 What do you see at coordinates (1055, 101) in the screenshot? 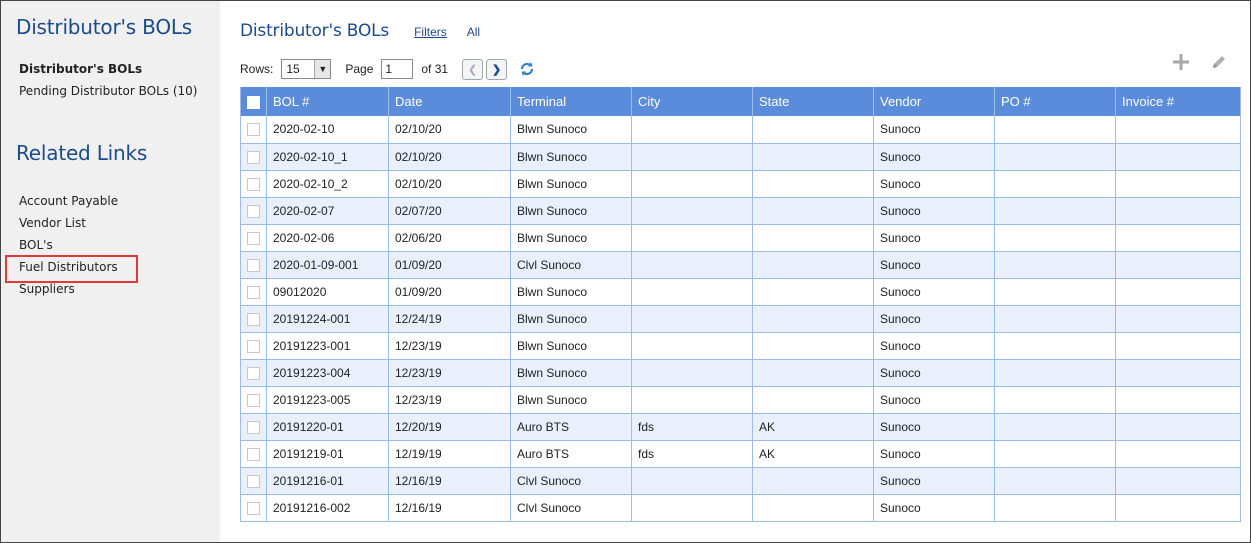
I see `column-po: PO #` at bounding box center [1055, 101].